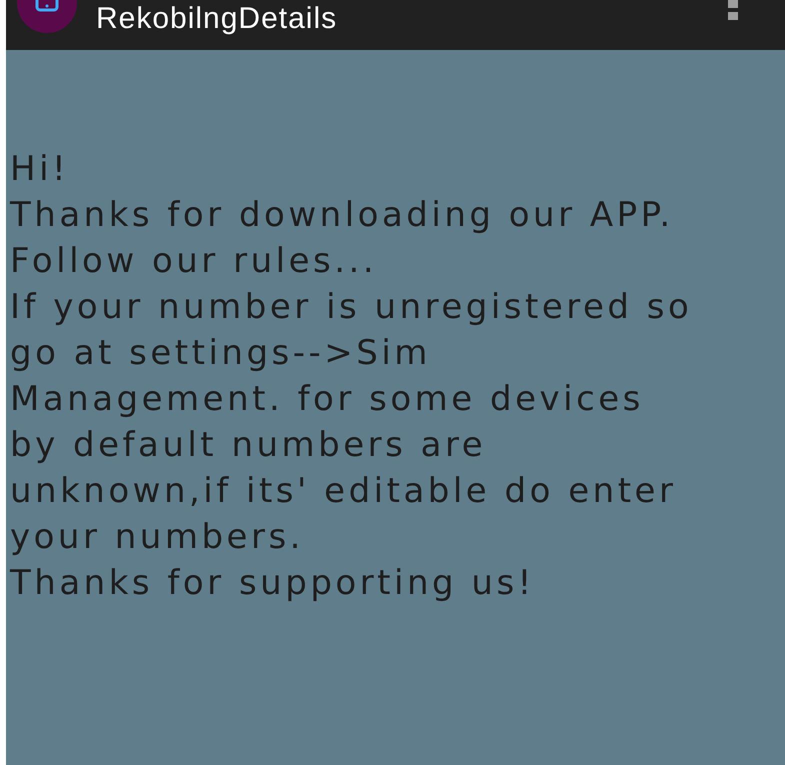 The height and width of the screenshot is (765, 785). Describe the element at coordinates (344, 491) in the screenshot. I see `message-text: unknown,if its' editable do enter` at that location.